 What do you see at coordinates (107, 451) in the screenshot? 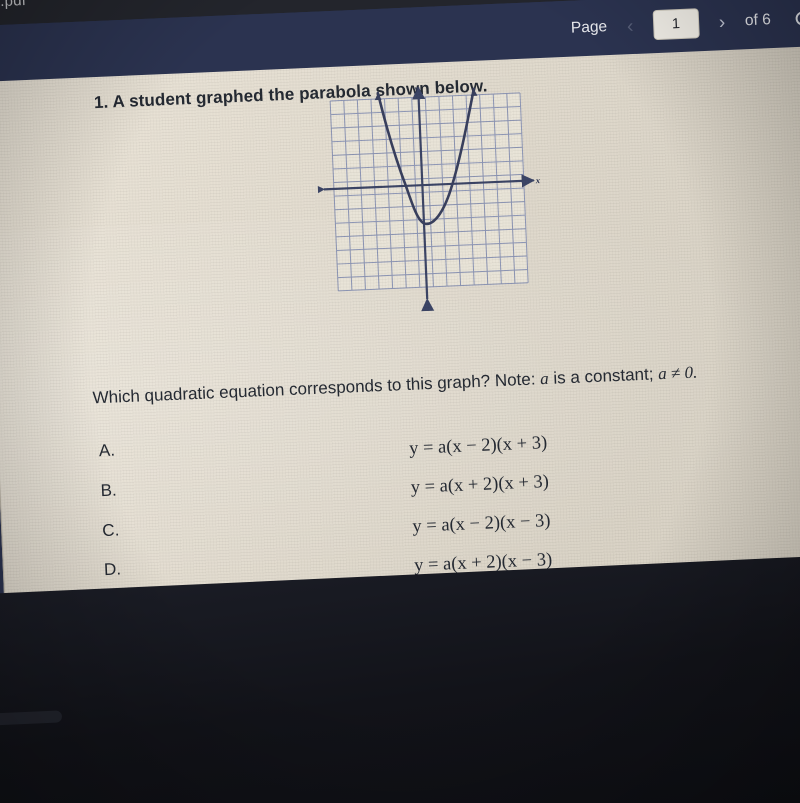
I see `choice-letter-a: A.` at bounding box center [107, 451].